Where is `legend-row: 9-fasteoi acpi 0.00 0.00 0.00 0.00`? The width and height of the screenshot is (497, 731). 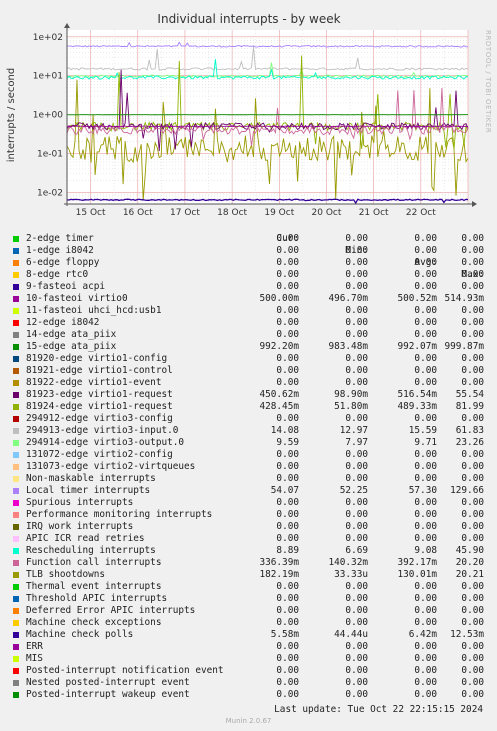
legend-row: 9-fasteoi acpi 0.00 0.00 0.00 0.00 is located at coordinates (249, 287).